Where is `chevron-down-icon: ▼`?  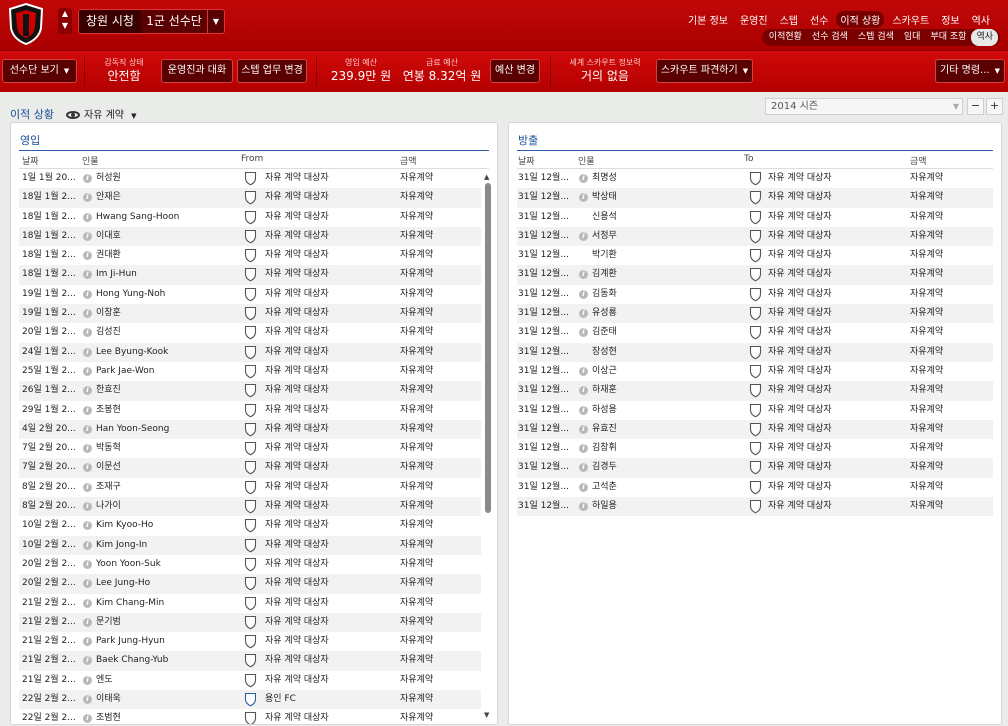
chevron-down-icon: ▼ is located at coordinates (215, 21).